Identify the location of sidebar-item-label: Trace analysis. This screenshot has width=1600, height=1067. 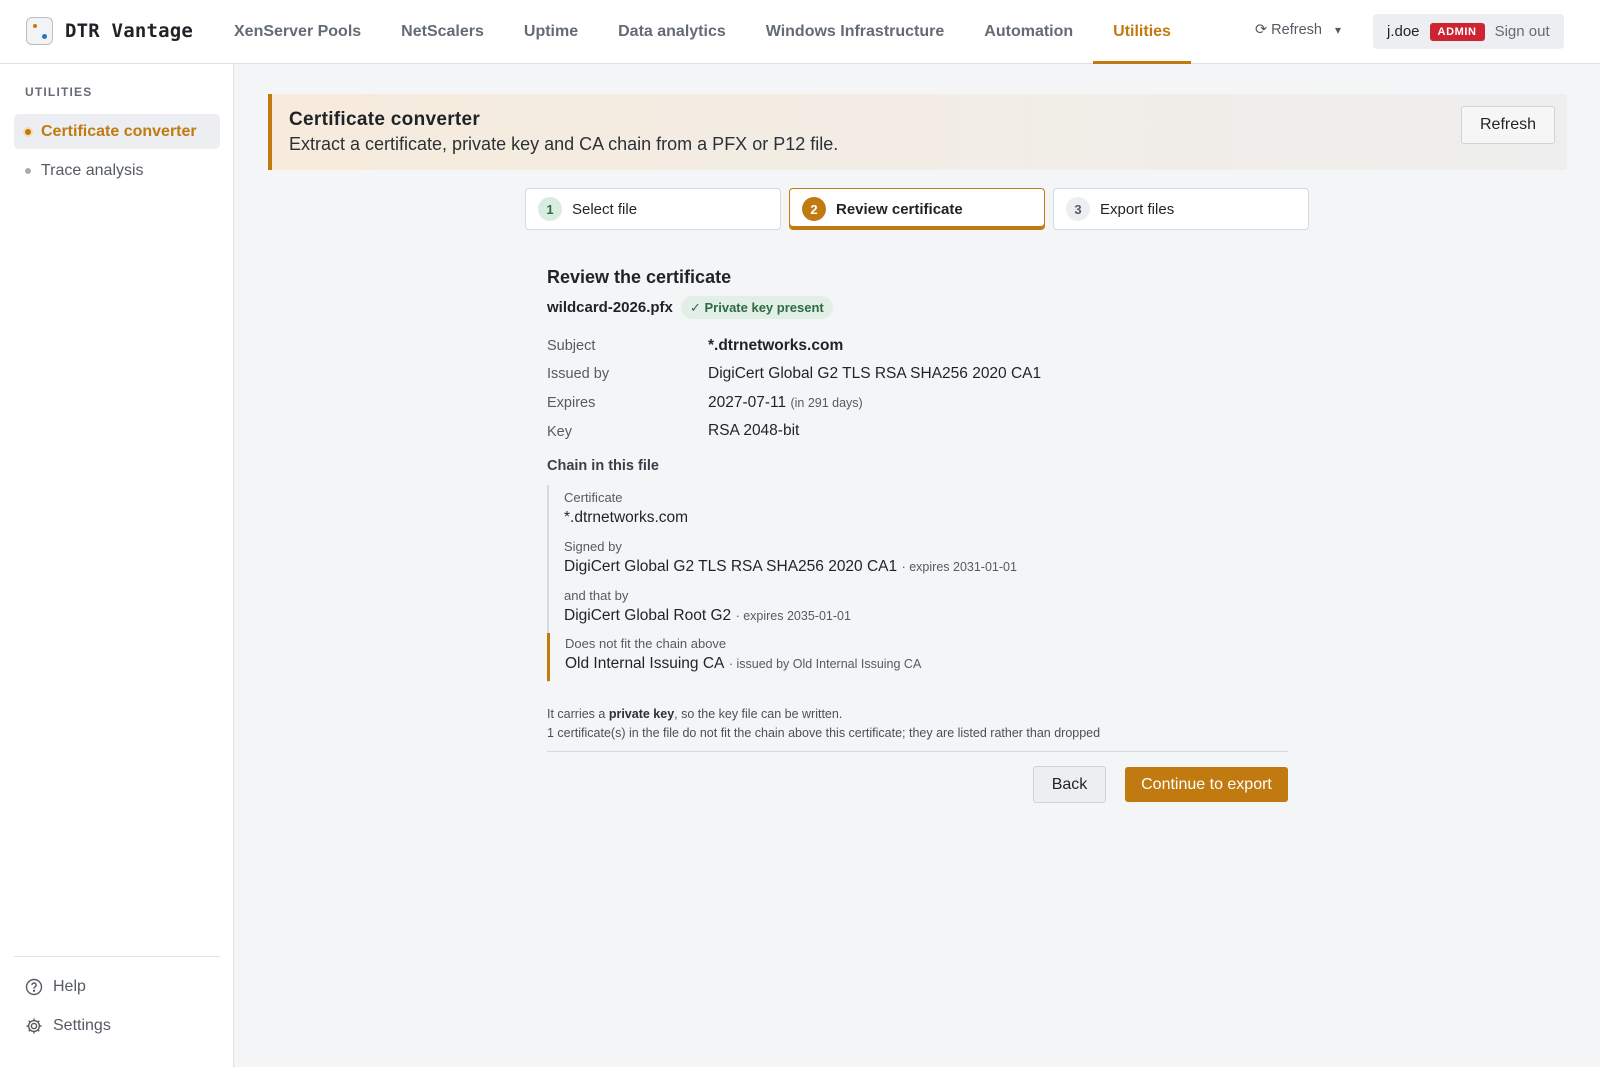
(92, 170).